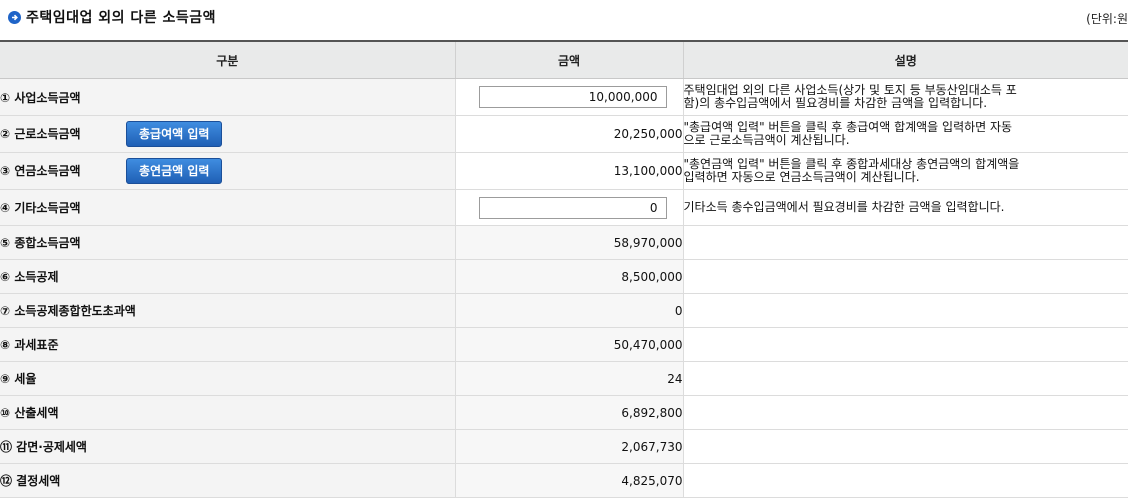 The height and width of the screenshot is (498, 1128). Describe the element at coordinates (227, 60) in the screenshot. I see `col-header-category: 구분` at that location.